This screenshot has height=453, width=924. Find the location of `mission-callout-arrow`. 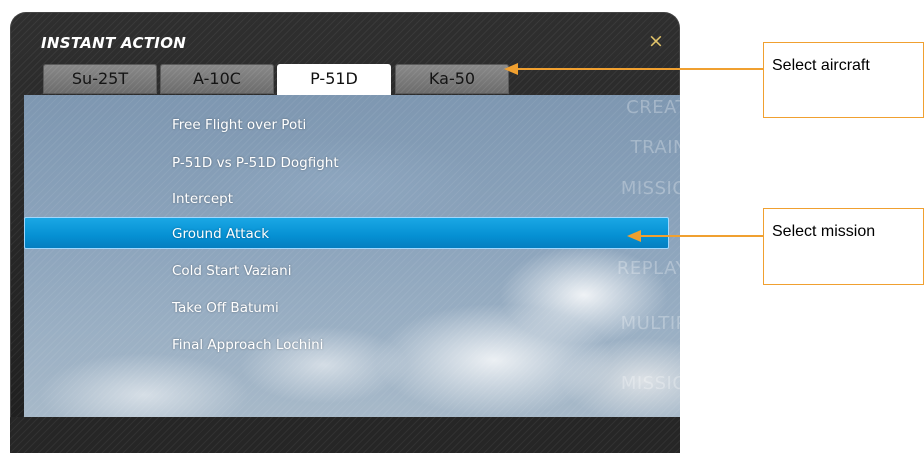

mission-callout-arrow is located at coordinates (695, 236).